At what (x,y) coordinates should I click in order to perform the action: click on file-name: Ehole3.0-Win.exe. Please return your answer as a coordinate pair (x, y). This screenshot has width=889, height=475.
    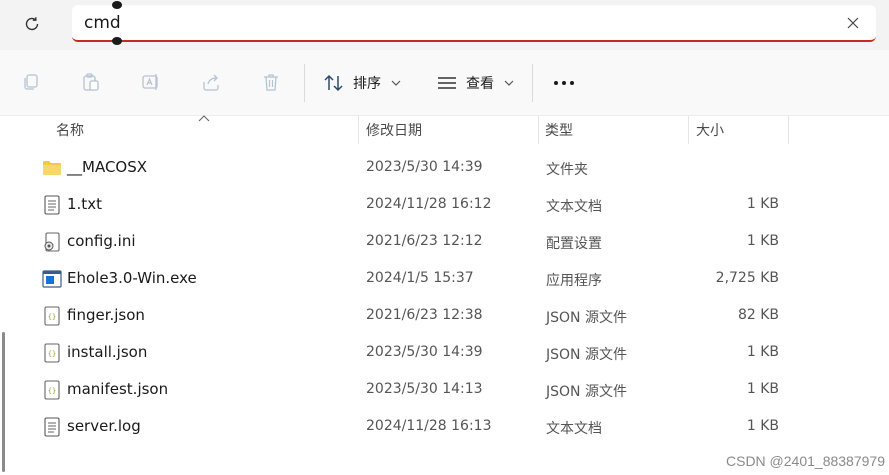
    Looking at the image, I should click on (132, 278).